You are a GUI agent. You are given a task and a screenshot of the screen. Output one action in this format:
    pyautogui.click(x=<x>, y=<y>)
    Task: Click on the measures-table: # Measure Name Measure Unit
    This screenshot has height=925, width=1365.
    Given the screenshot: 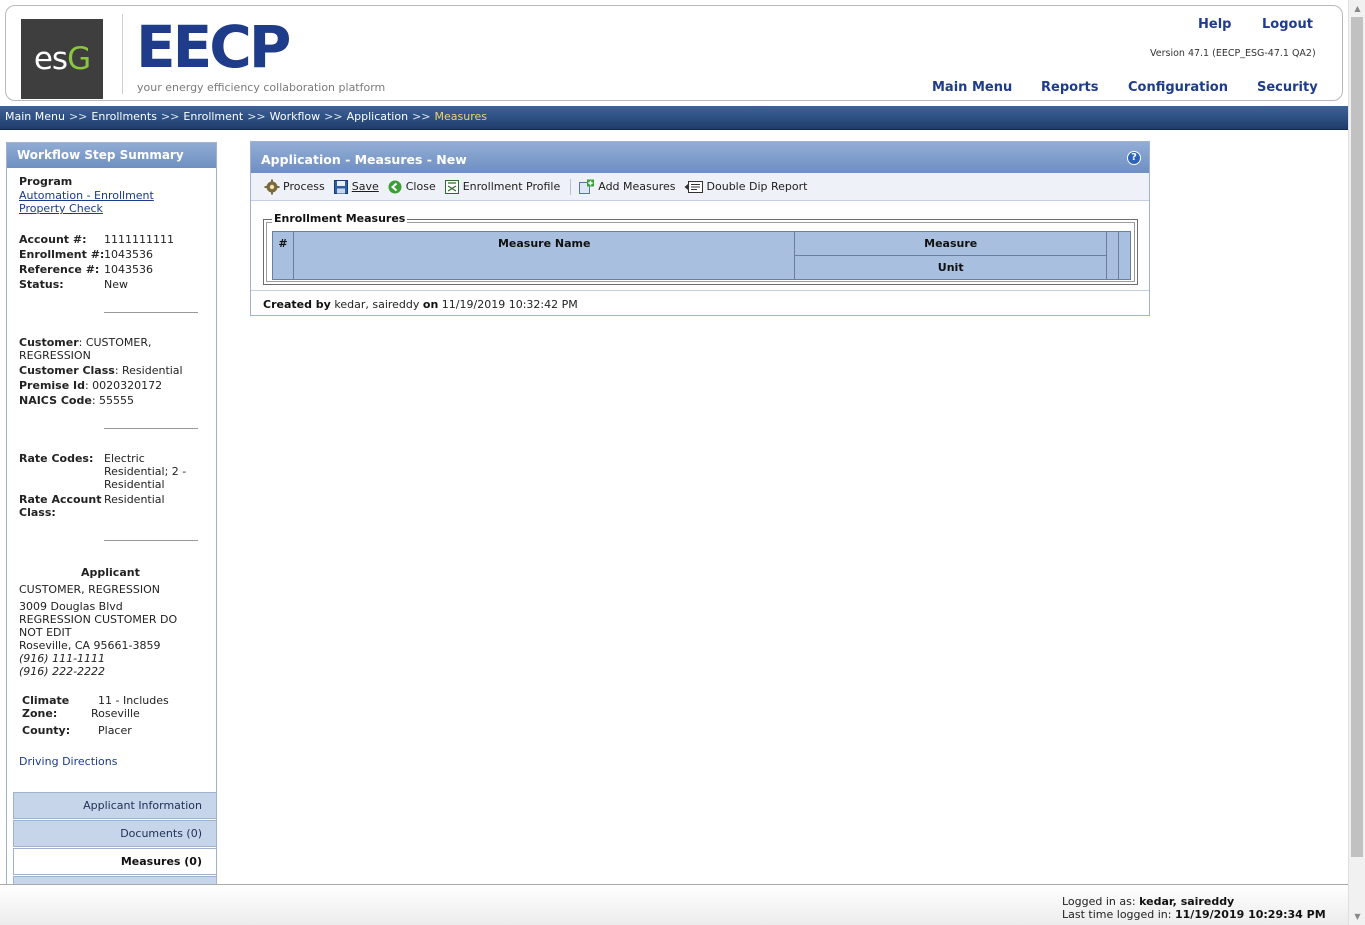 What is the action you would take?
    pyautogui.click(x=701, y=255)
    